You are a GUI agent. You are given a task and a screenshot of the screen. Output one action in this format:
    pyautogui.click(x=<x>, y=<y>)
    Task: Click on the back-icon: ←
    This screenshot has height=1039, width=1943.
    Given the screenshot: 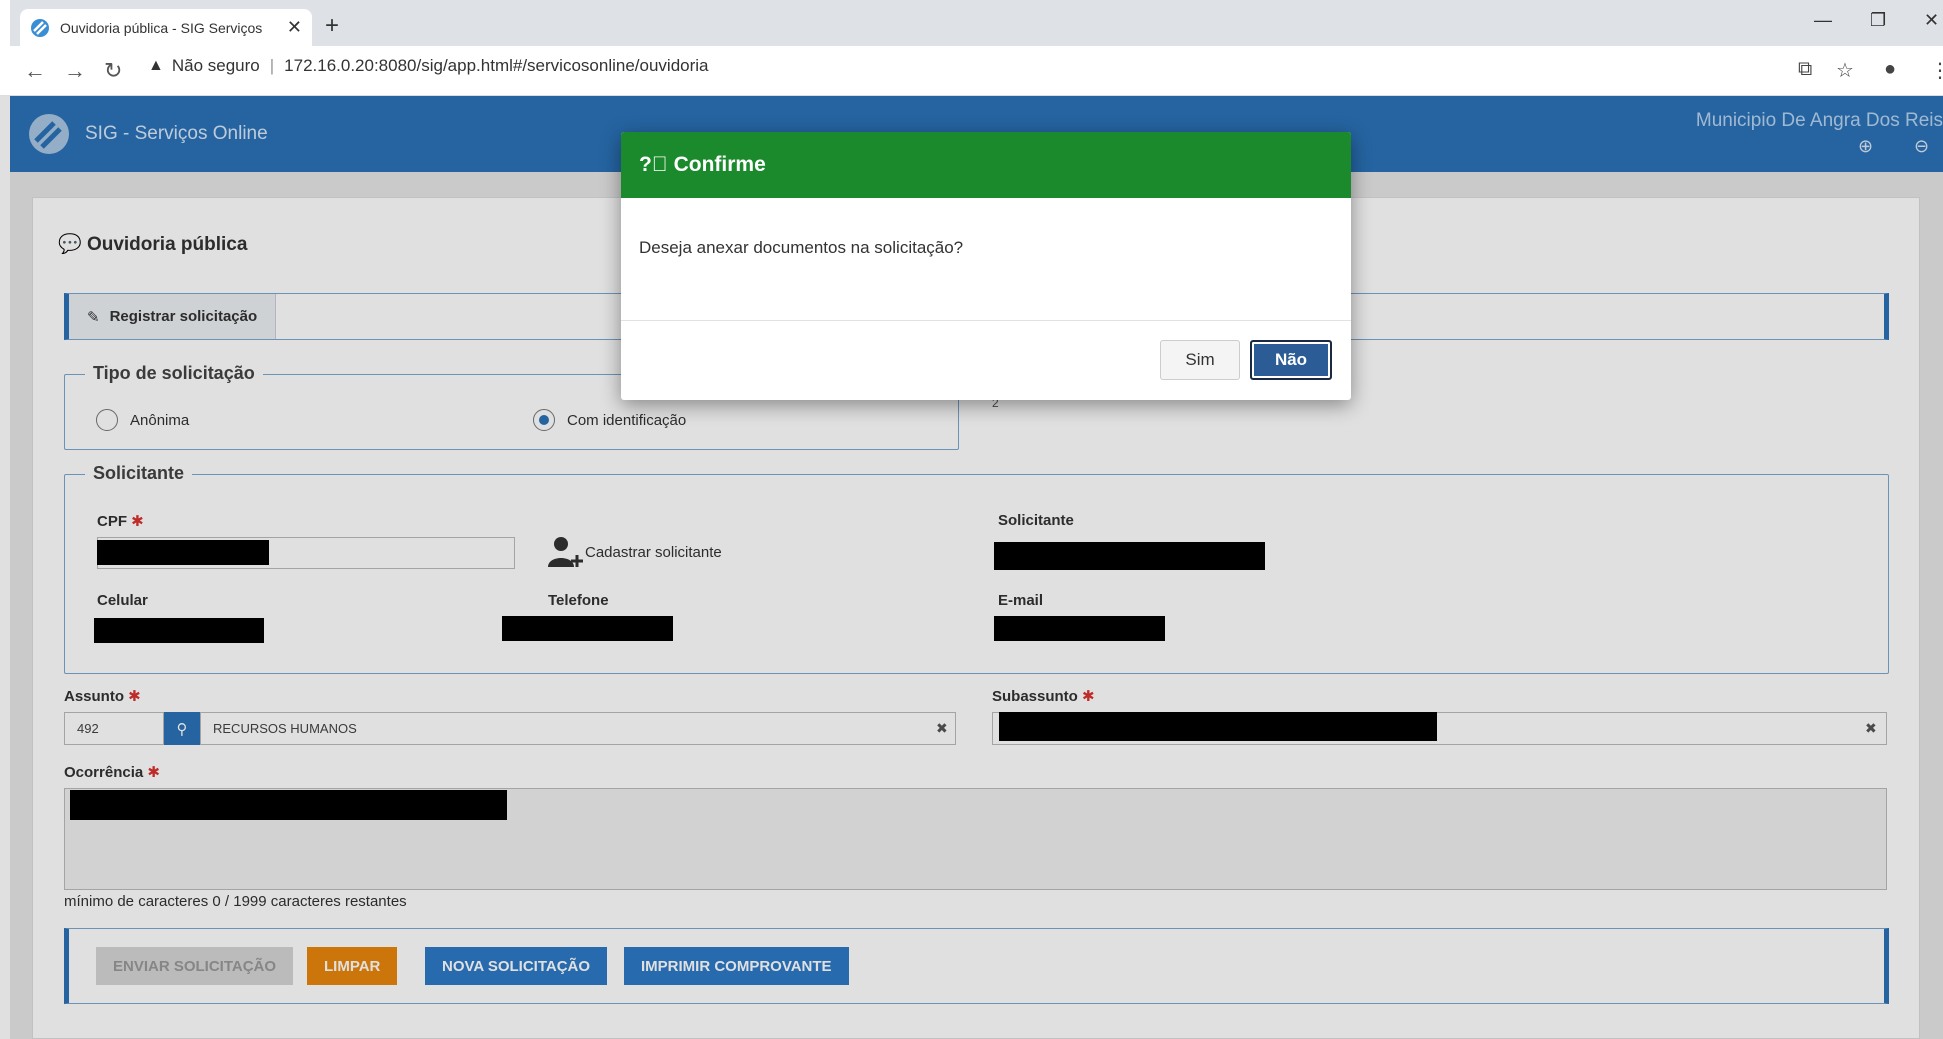 What is the action you would take?
    pyautogui.click(x=35, y=71)
    